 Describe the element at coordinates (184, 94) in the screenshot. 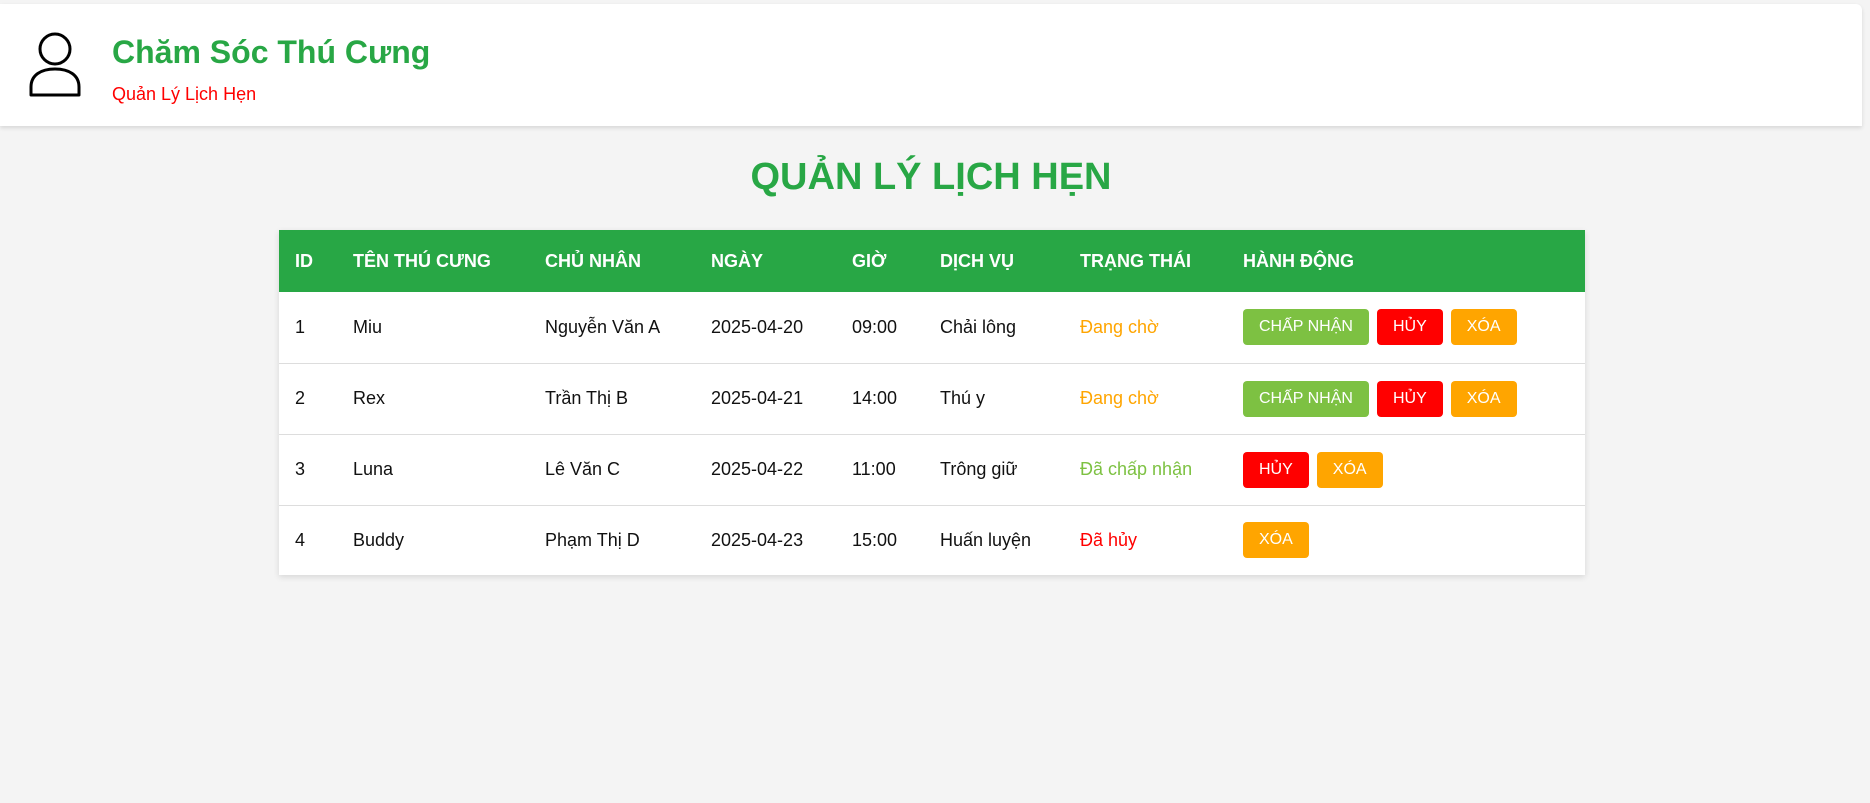

I see `brand-subtitle: Quản Lý Lịch Hẹn` at that location.